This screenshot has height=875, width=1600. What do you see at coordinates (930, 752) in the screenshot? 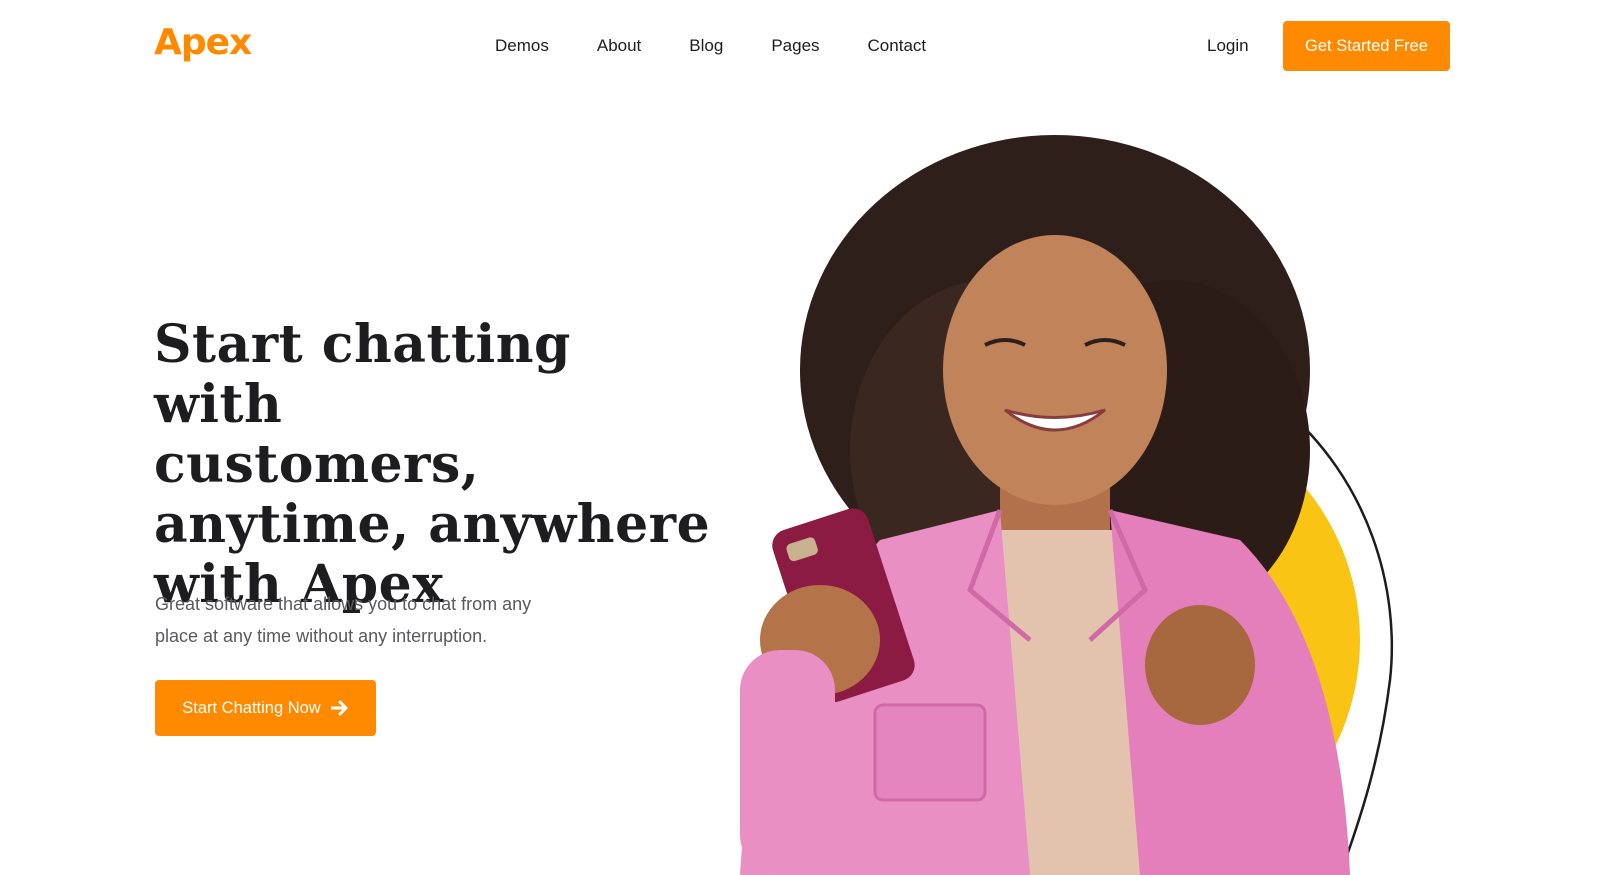
I see `pocket-shape` at bounding box center [930, 752].